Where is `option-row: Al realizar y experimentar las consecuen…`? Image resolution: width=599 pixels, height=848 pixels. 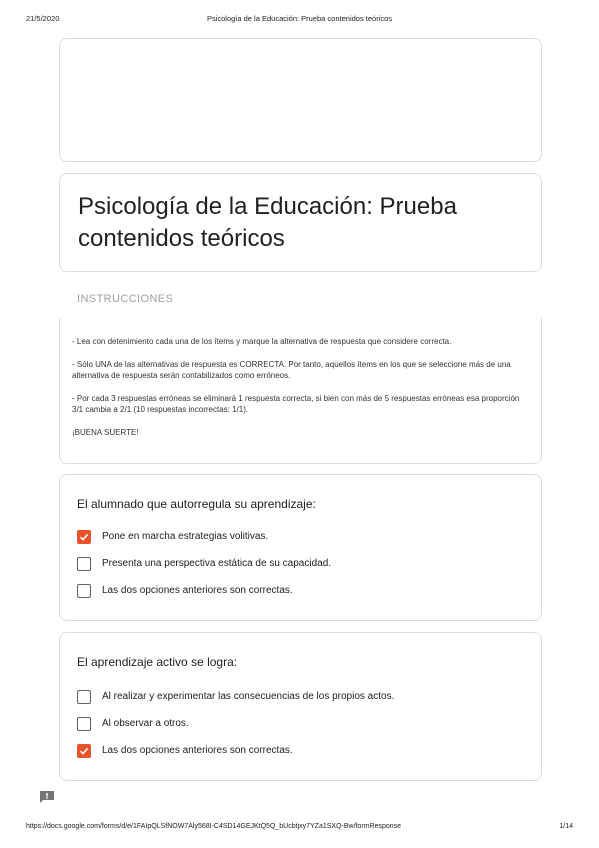
option-row: Al realizar y experimentar las consecuen… is located at coordinates (300, 696).